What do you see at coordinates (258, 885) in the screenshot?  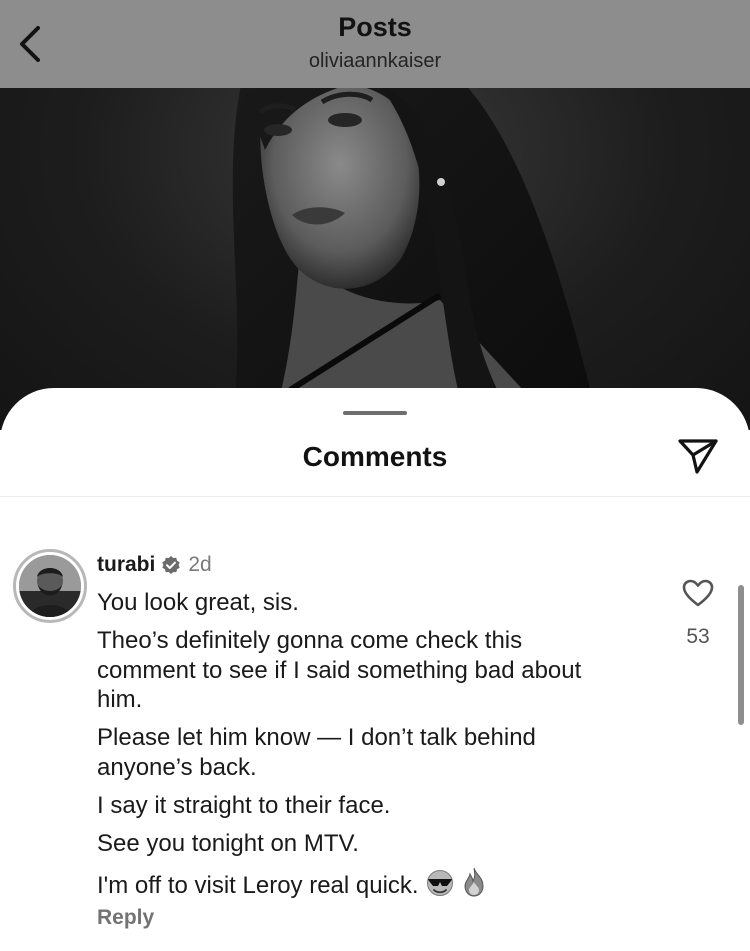 I see `comment-line: I'm off to visit Leroy real quick.` at bounding box center [258, 885].